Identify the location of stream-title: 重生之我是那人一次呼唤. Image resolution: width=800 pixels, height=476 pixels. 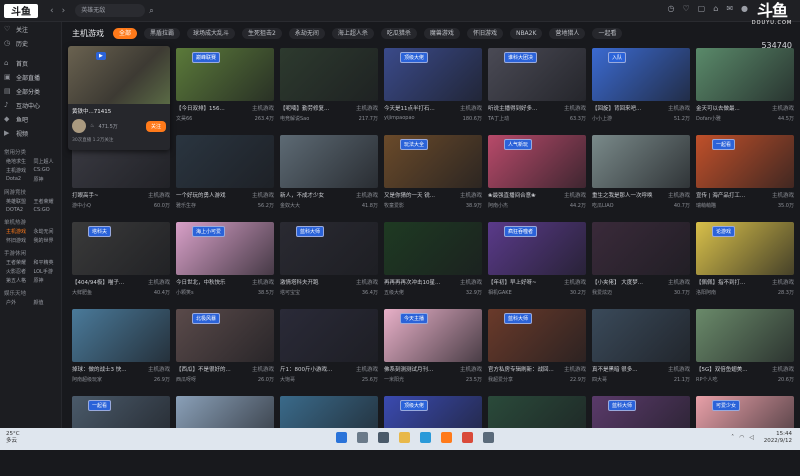
(622, 195).